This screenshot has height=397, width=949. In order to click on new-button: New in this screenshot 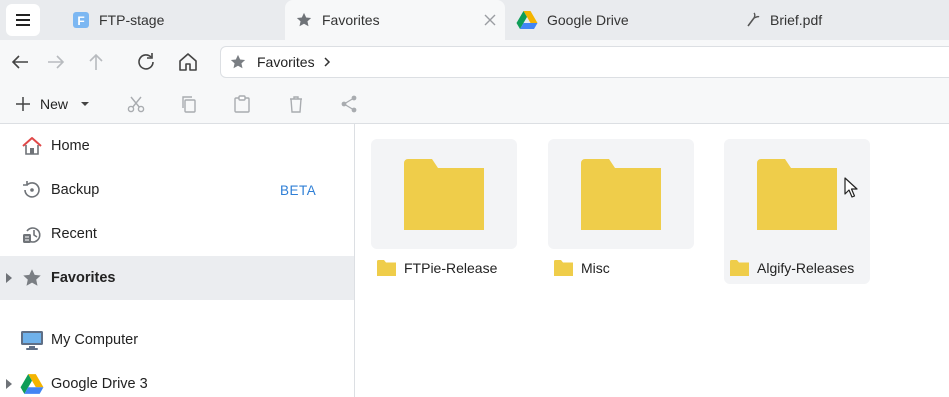, I will do `click(52, 104)`.